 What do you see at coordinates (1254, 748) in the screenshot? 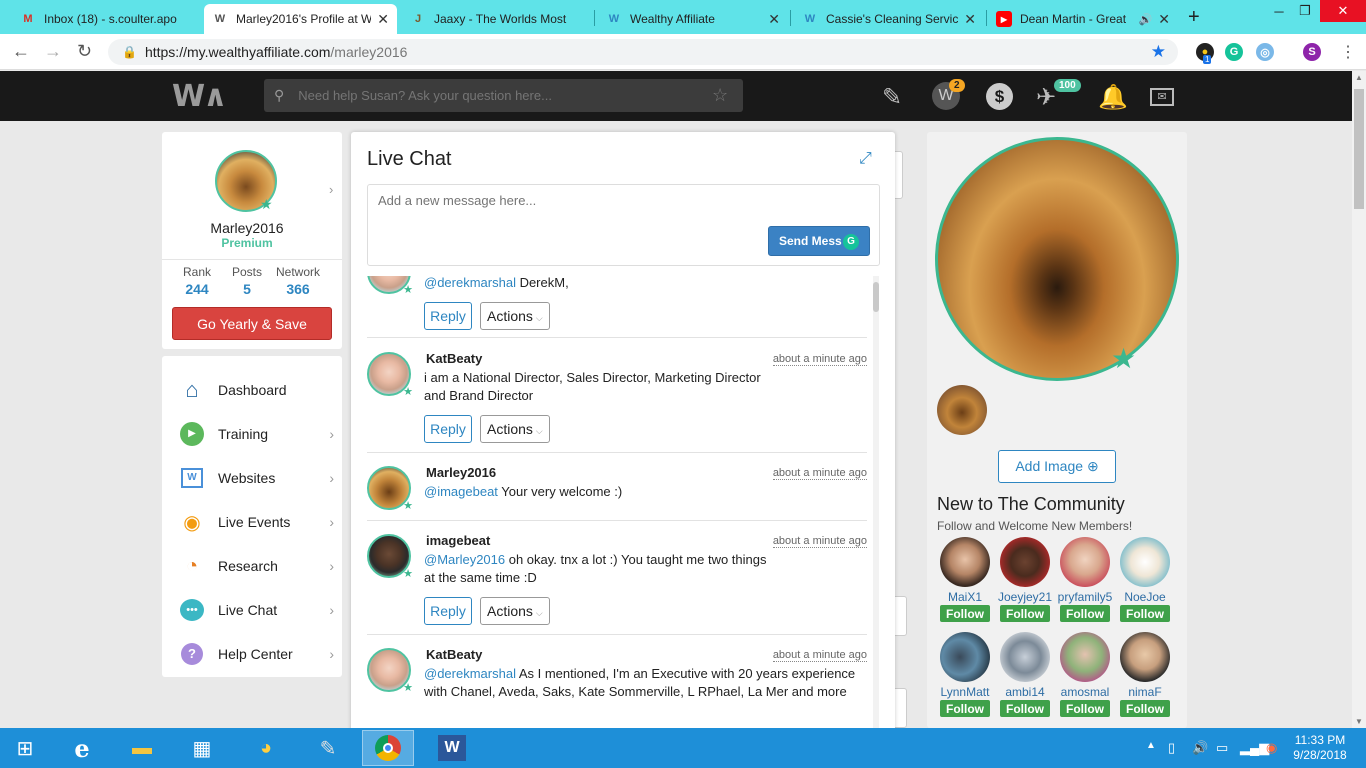
I see `signal-icon: ▂▄▆` at bounding box center [1254, 748].